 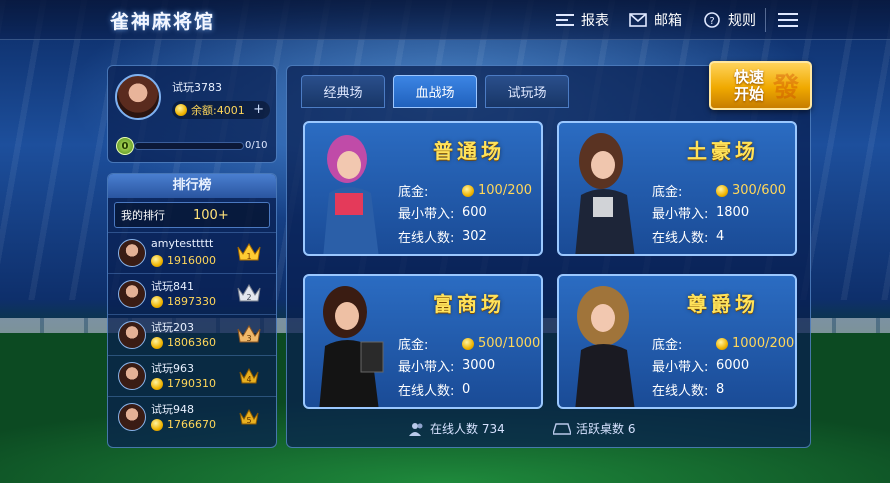 I want to click on online-total: 在线人数 734, so click(x=457, y=428).